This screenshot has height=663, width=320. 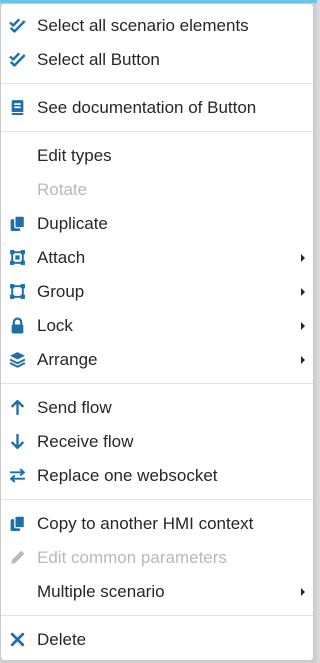 I want to click on menu-item-edit-common-parameters: Edit common parameters, so click(x=157, y=558).